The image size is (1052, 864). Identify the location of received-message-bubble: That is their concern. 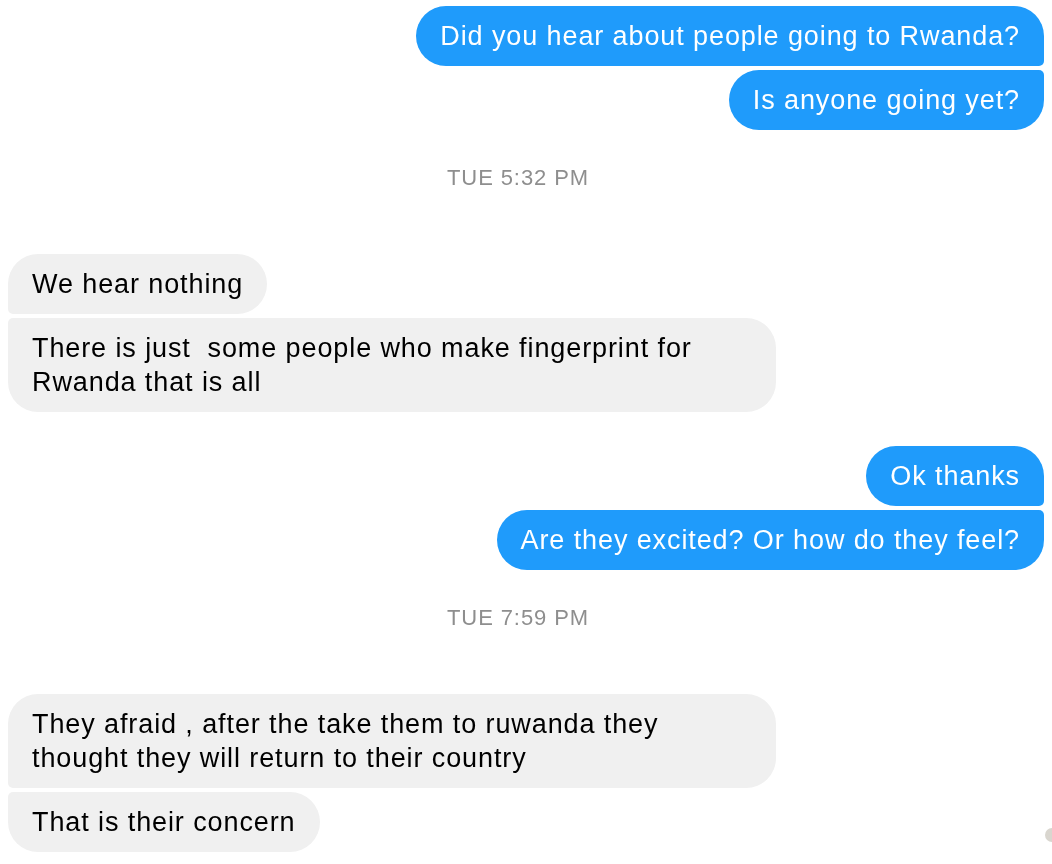
(164, 822).